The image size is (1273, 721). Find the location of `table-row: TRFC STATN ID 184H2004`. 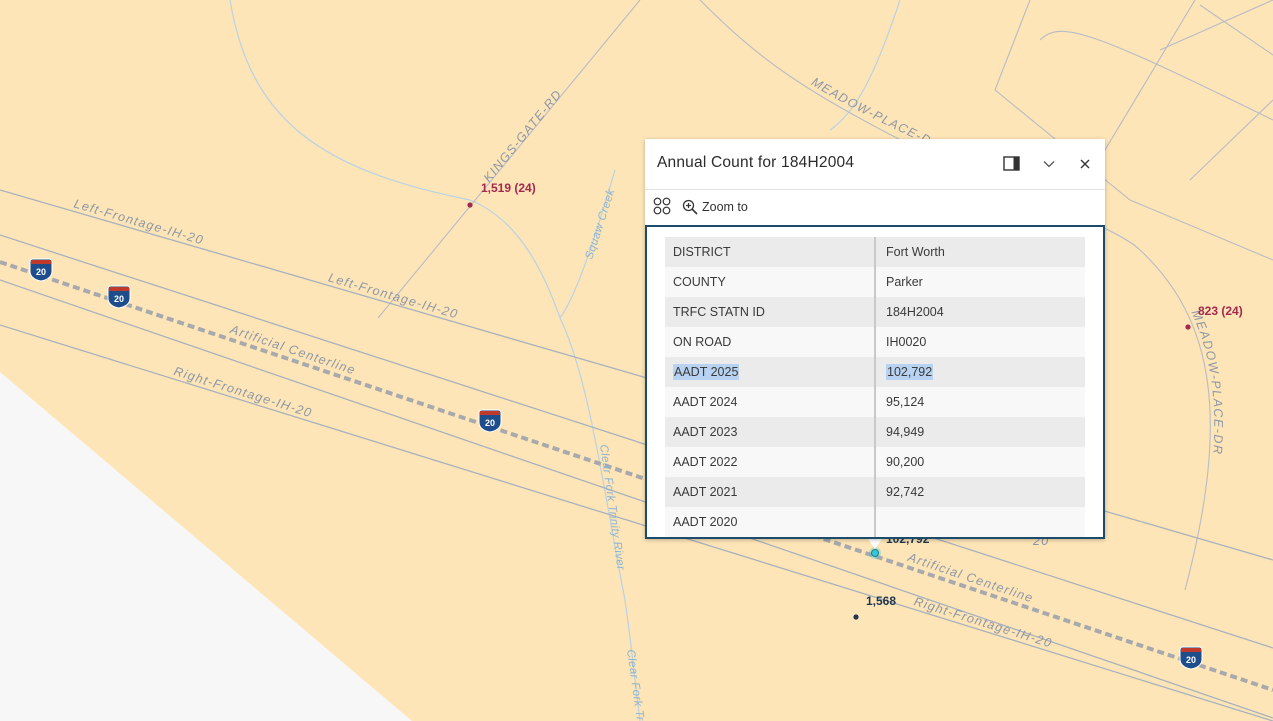

table-row: TRFC STATN ID 184H2004 is located at coordinates (875, 312).